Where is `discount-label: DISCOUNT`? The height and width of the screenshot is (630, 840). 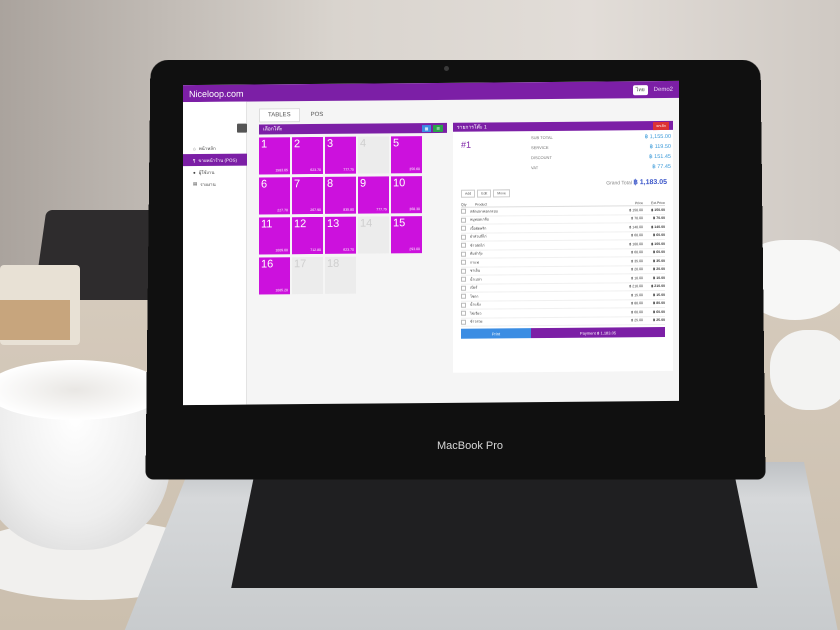 discount-label: DISCOUNT is located at coordinates (541, 157).